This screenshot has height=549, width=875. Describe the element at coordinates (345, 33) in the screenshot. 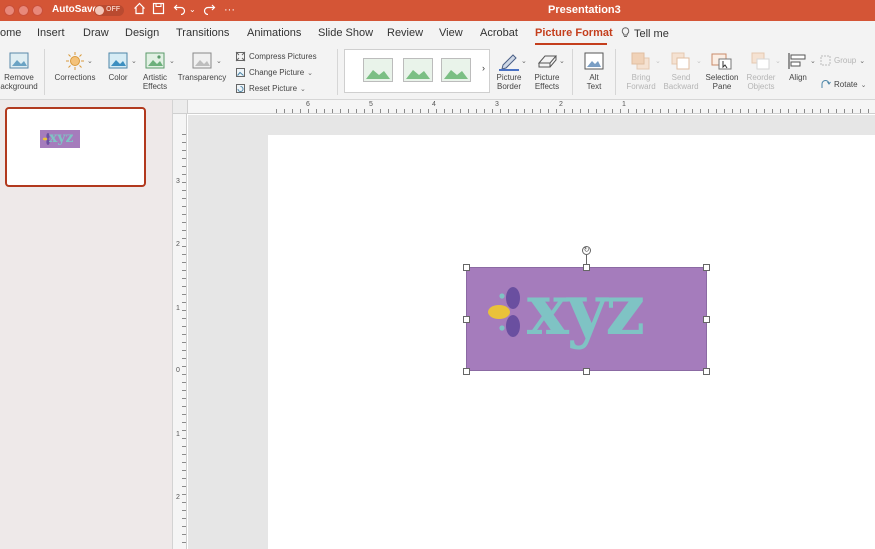

I see `tab-slide-show: Slide Show` at that location.